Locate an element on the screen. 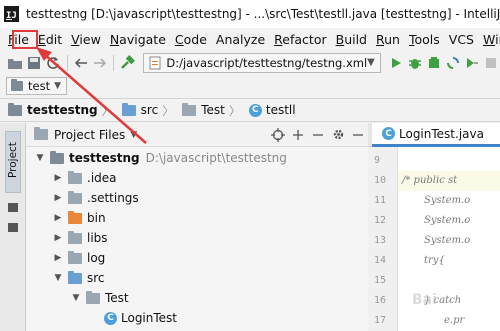 This screenshot has width=500, height=331. breadcrumb-item-test: Test 〉 is located at coordinates (213, 110).